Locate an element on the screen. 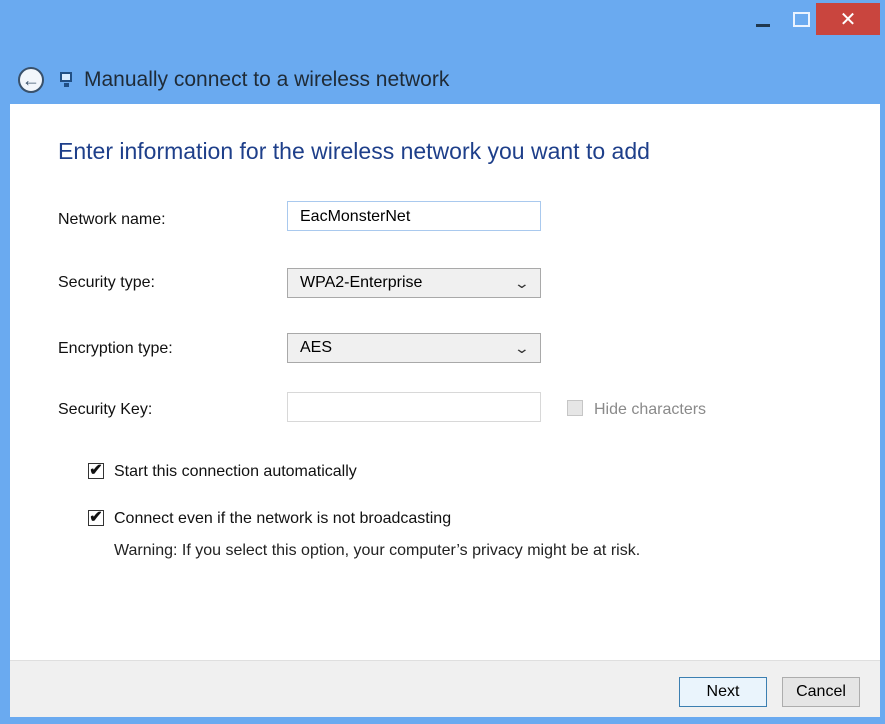  close-button: ✕ is located at coordinates (848, 19).